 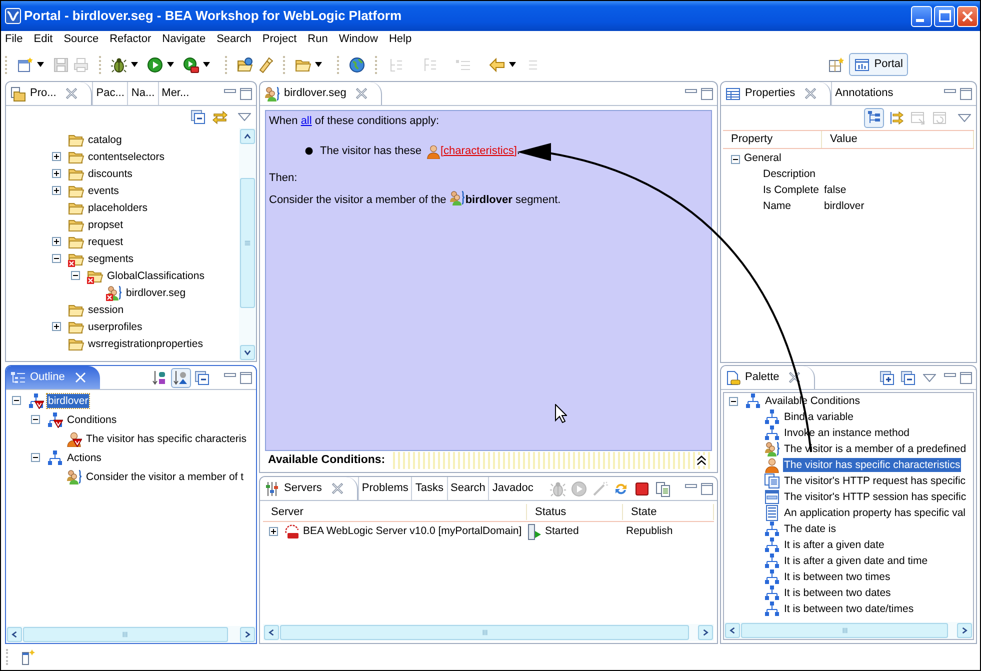 What do you see at coordinates (145, 343) in the screenshot?
I see `tree-item: wsrregistrationproperties` at bounding box center [145, 343].